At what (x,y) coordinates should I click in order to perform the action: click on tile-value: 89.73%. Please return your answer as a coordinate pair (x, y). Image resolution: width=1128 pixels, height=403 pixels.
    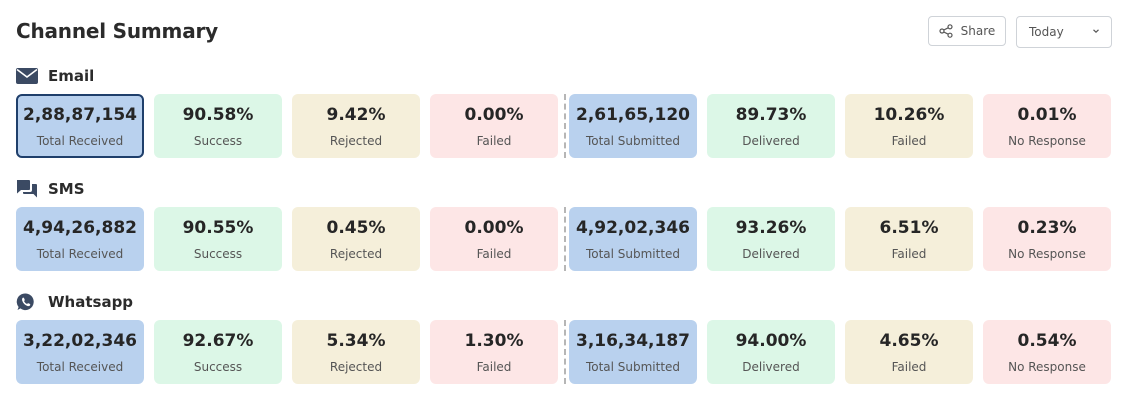
    Looking at the image, I should click on (771, 115).